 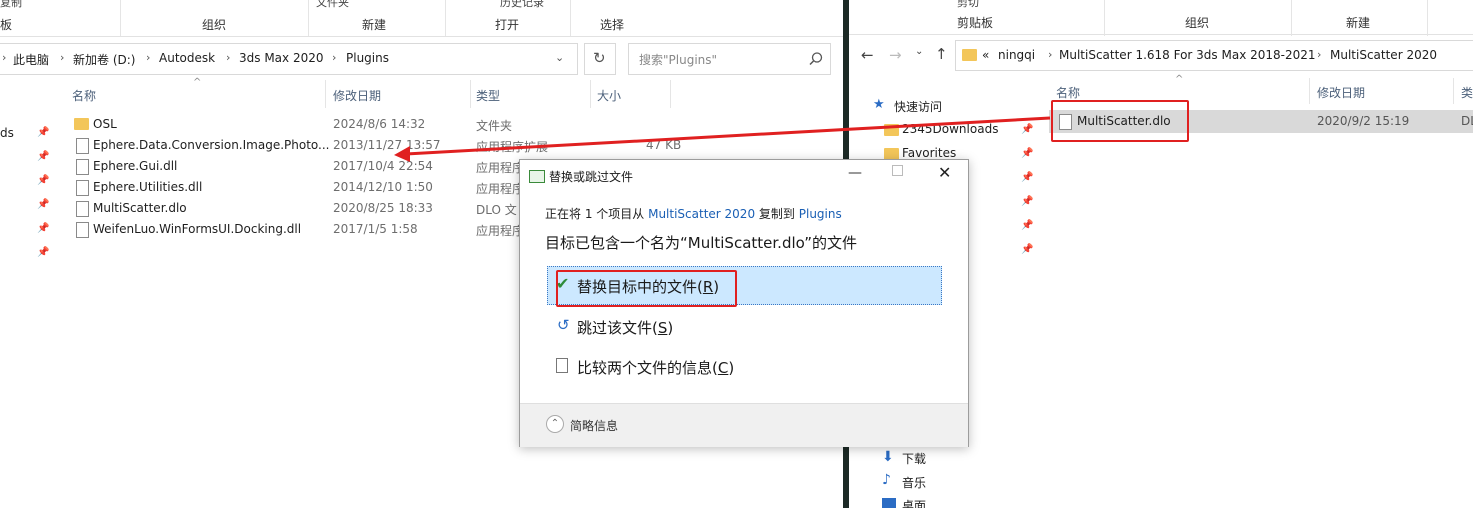 I want to click on refresh-icon: ↻, so click(x=599, y=58).